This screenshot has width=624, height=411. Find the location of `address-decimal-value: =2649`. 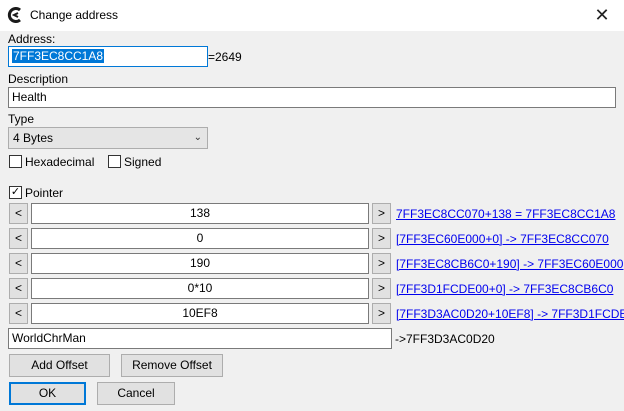

address-decimal-value: =2649 is located at coordinates (225, 57).